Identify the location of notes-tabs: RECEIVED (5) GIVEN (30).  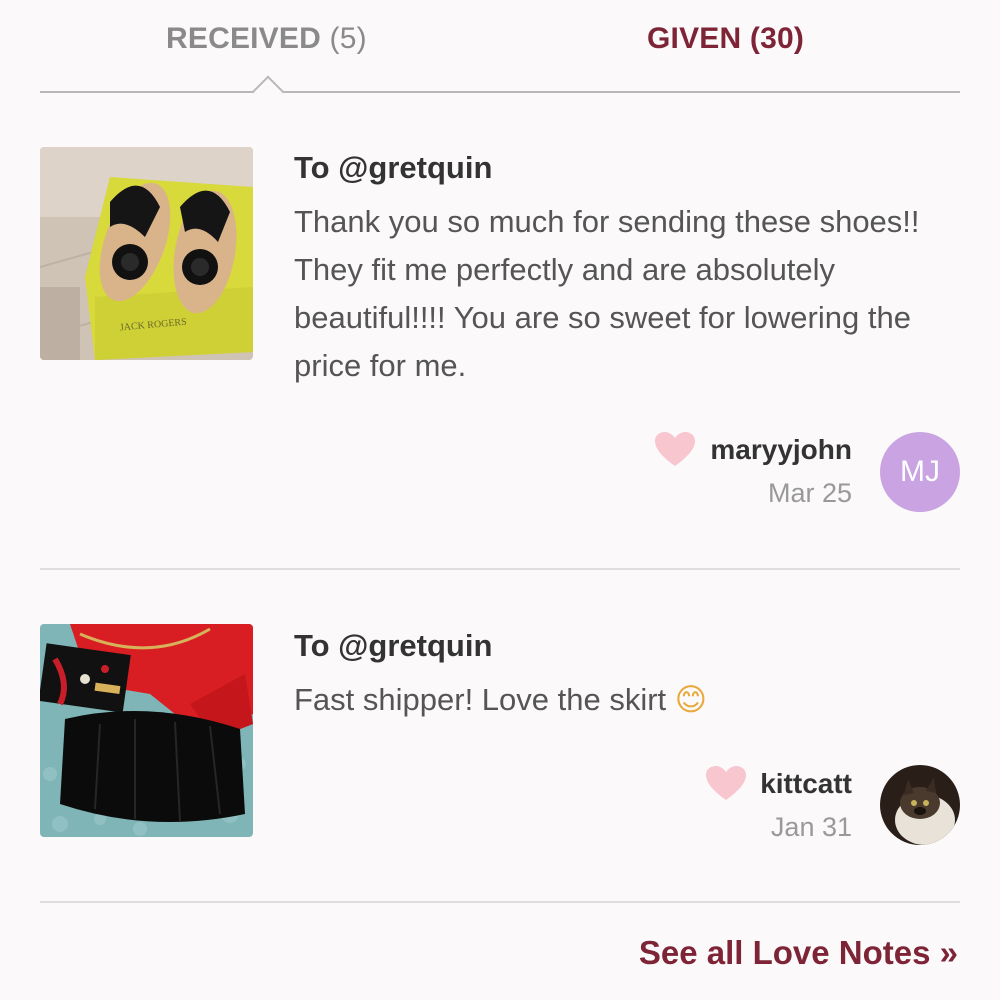
(500, 53).